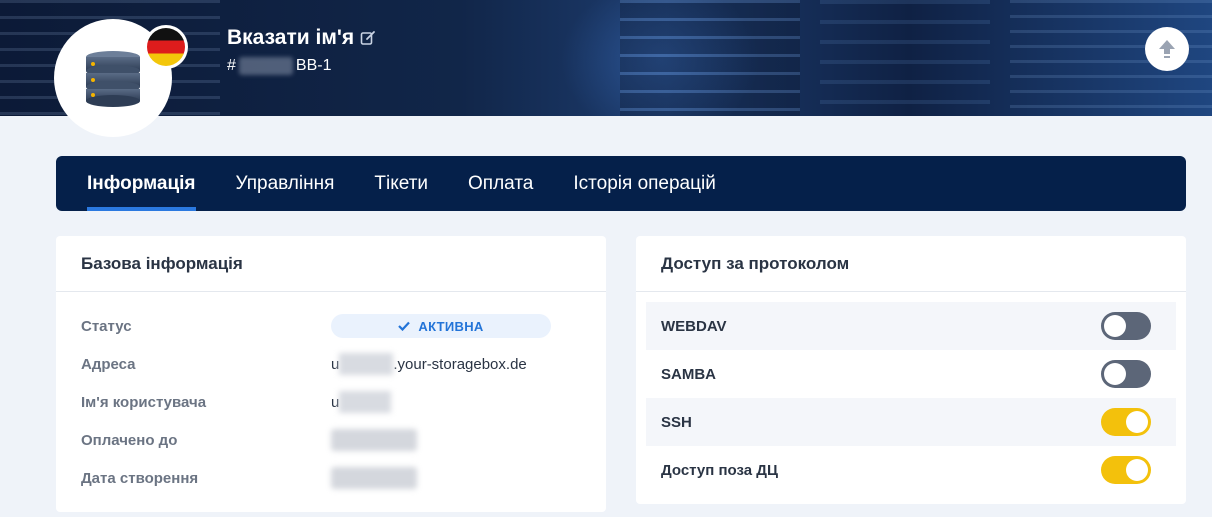  Describe the element at coordinates (331, 264) in the screenshot. I see `basic-info-title: Базова інформація` at that location.